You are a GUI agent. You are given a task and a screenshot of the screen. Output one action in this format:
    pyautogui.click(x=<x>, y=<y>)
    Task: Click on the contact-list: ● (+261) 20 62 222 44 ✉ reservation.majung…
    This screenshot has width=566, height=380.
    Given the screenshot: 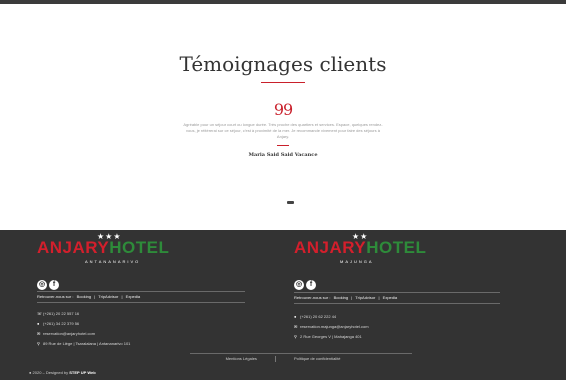 What is the action you would take?
    pyautogui.click(x=331, y=328)
    